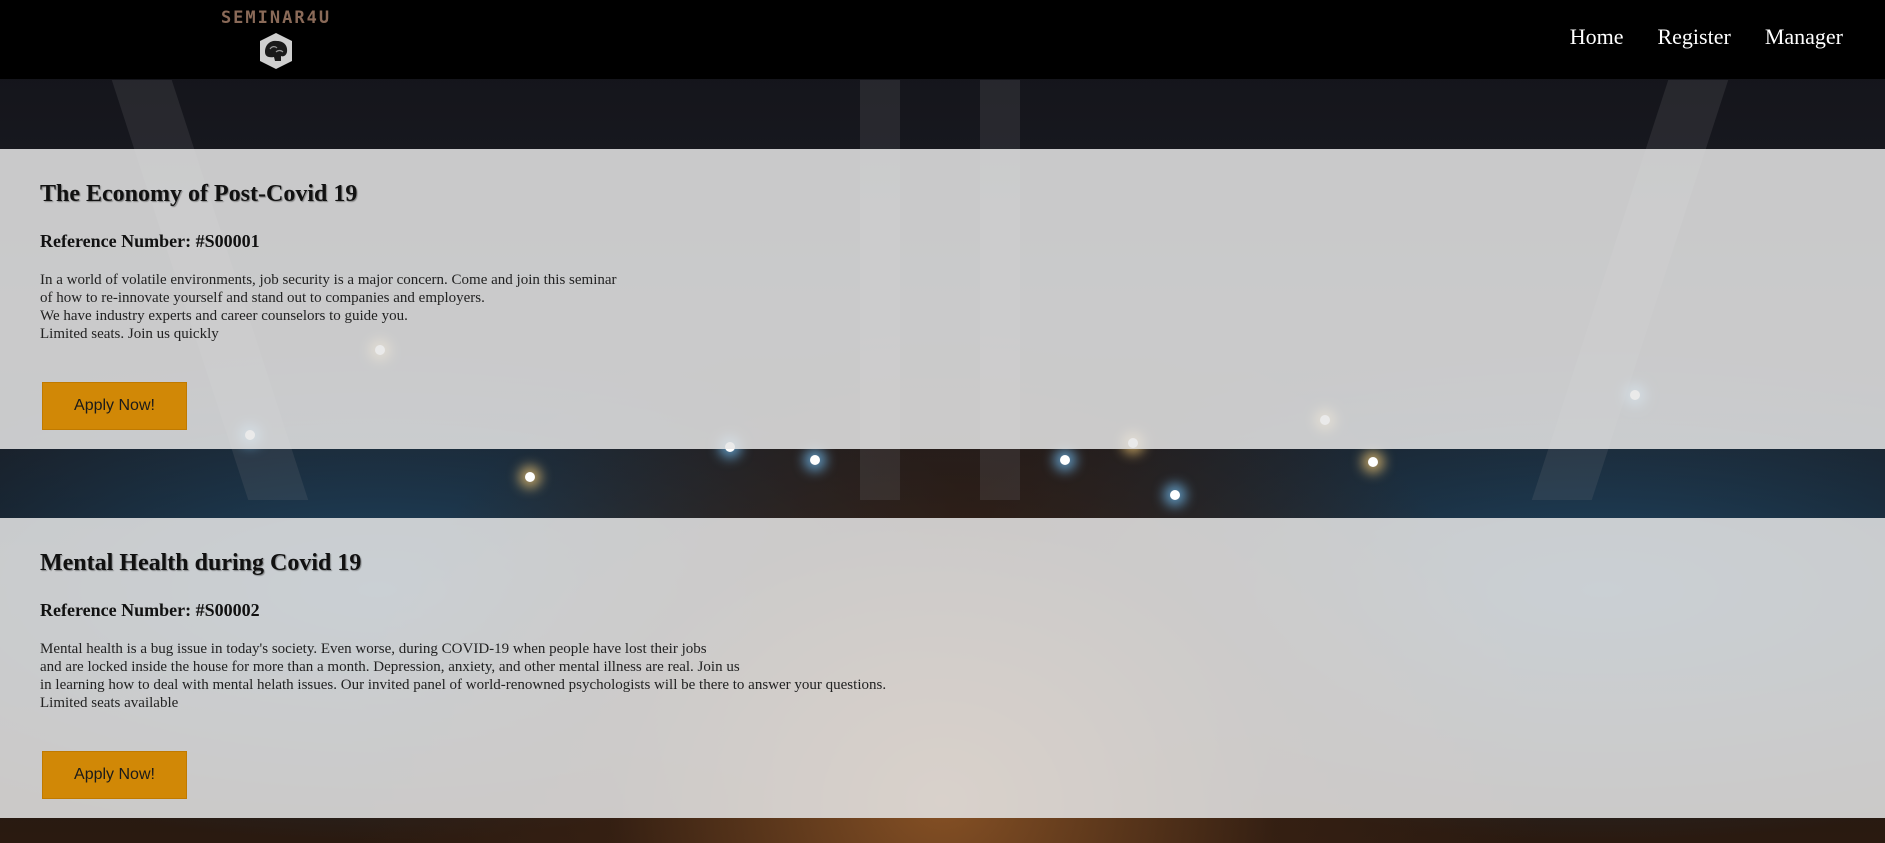 This screenshot has width=1885, height=843. Describe the element at coordinates (942, 39) in the screenshot. I see `top-navbar: SEMINAR4U Home Register Manager` at that location.